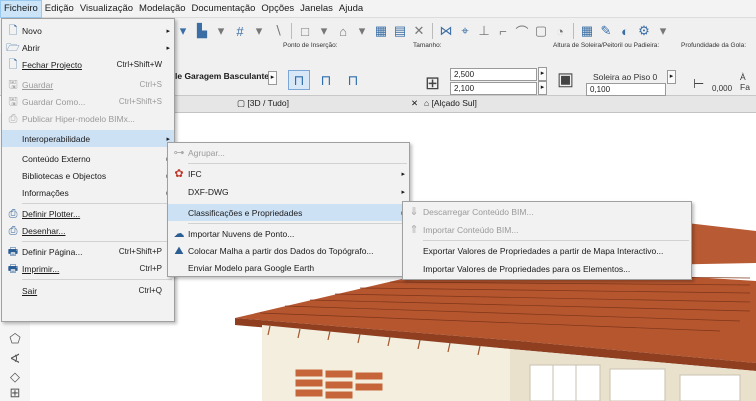  I want to click on point-cloud-icon: ☁, so click(179, 233).